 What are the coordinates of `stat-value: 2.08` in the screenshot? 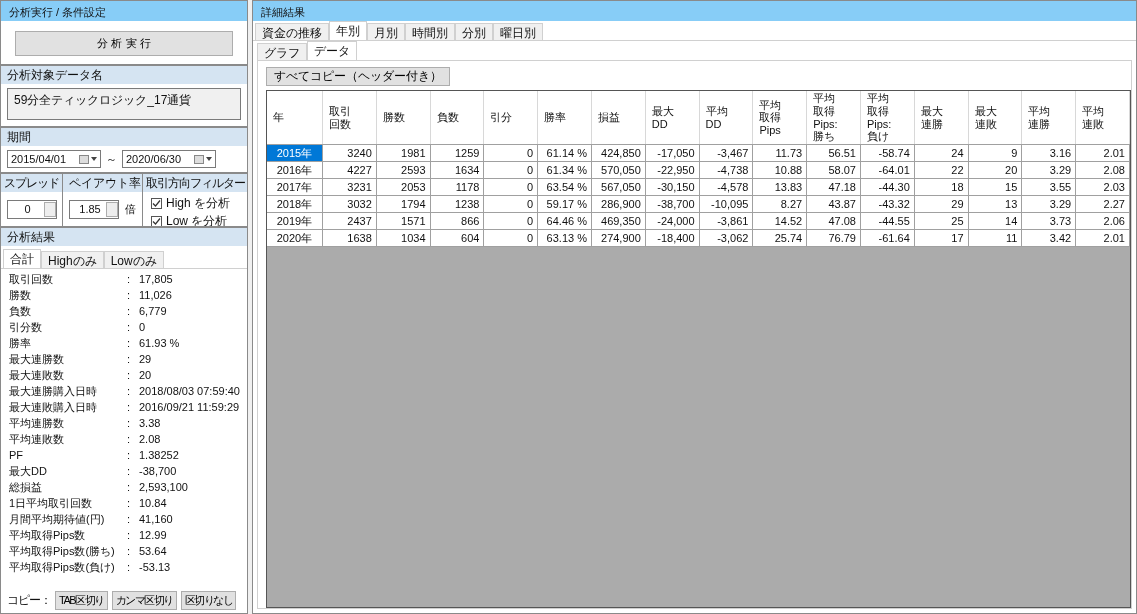 It's located at (150, 439).